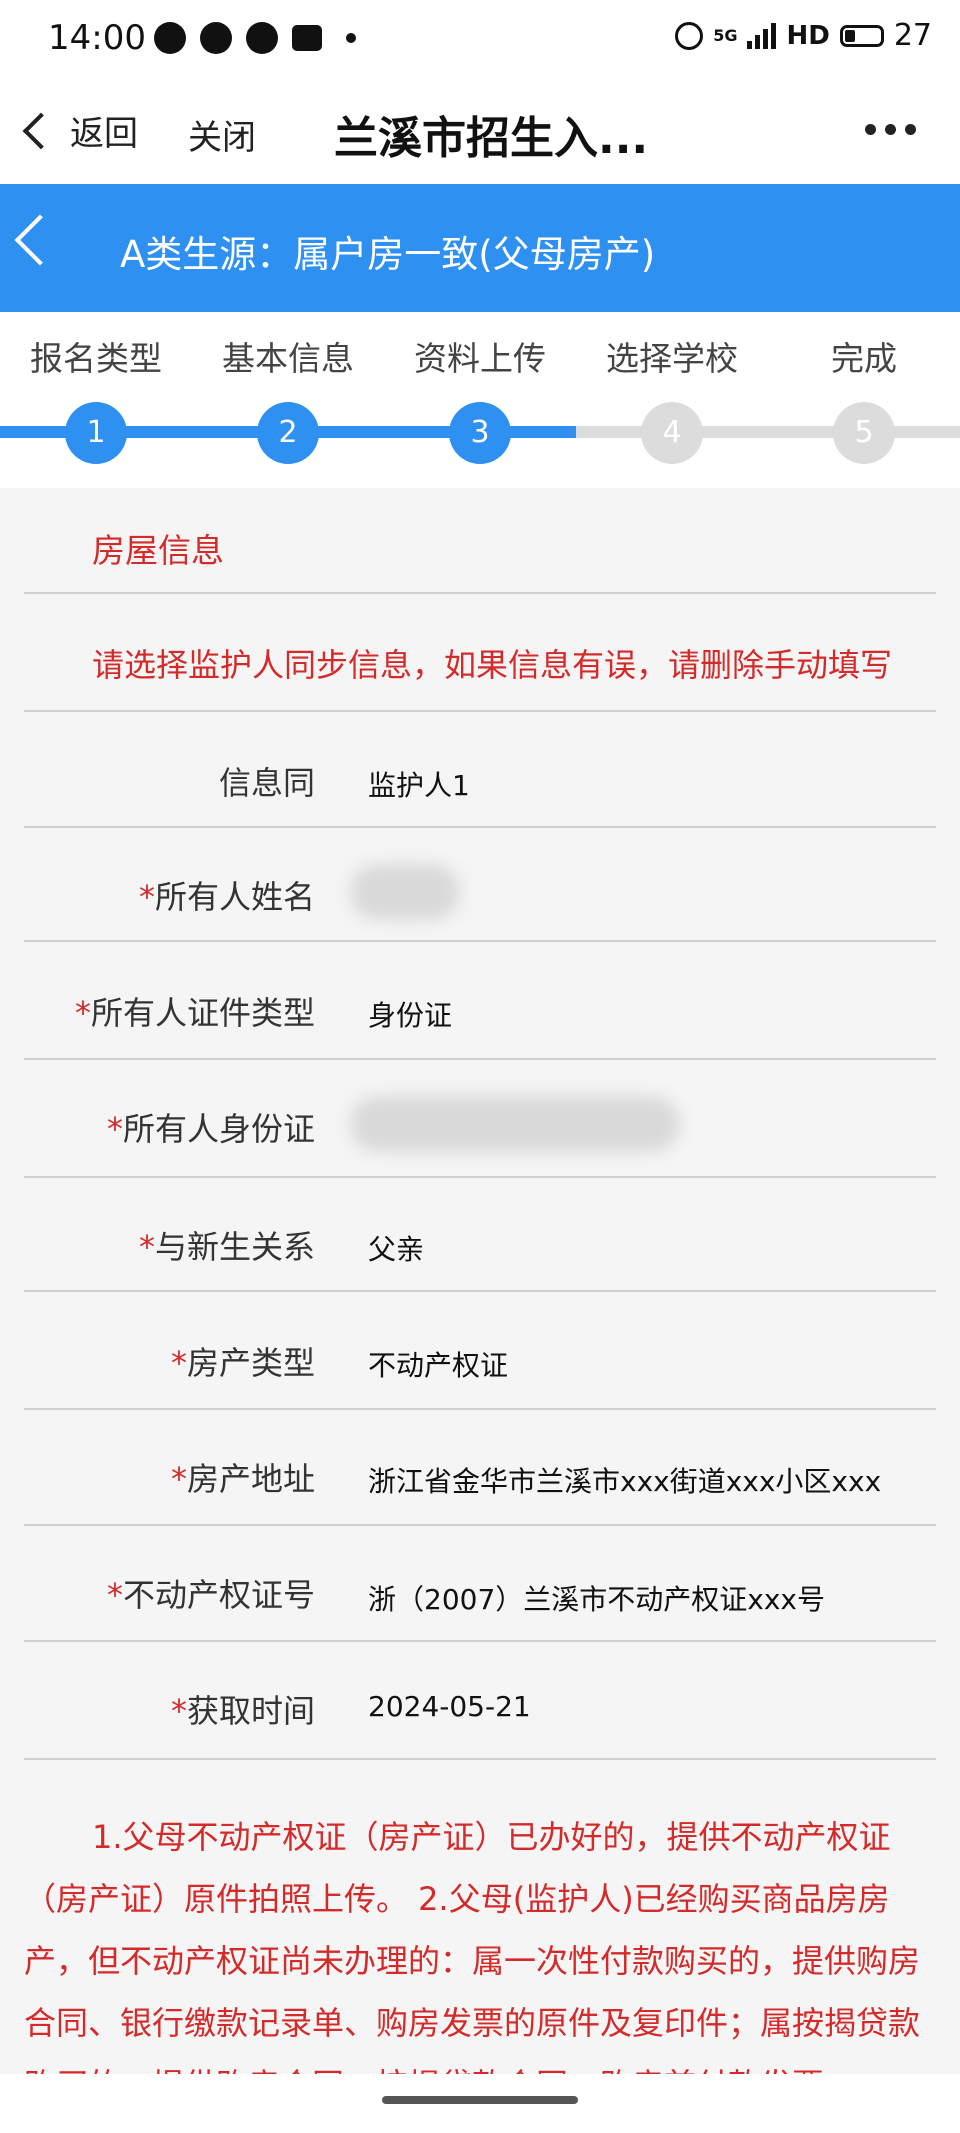 Image resolution: width=960 pixels, height=2133 pixels. What do you see at coordinates (864, 358) in the screenshot?
I see `step-label-5: 完成` at bounding box center [864, 358].